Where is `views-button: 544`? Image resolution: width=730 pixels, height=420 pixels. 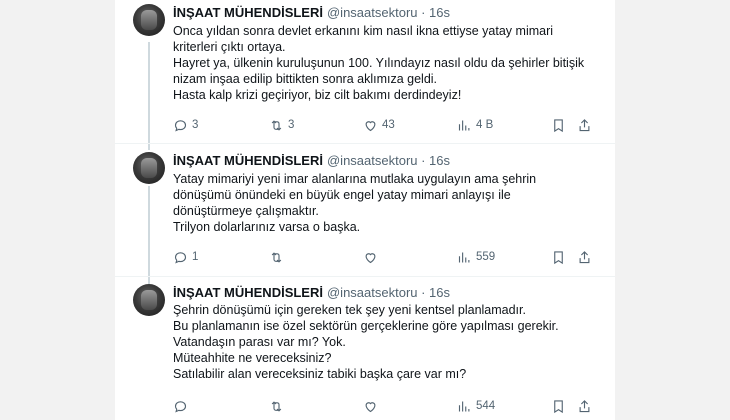
views-button: 544 is located at coordinates (476, 406).